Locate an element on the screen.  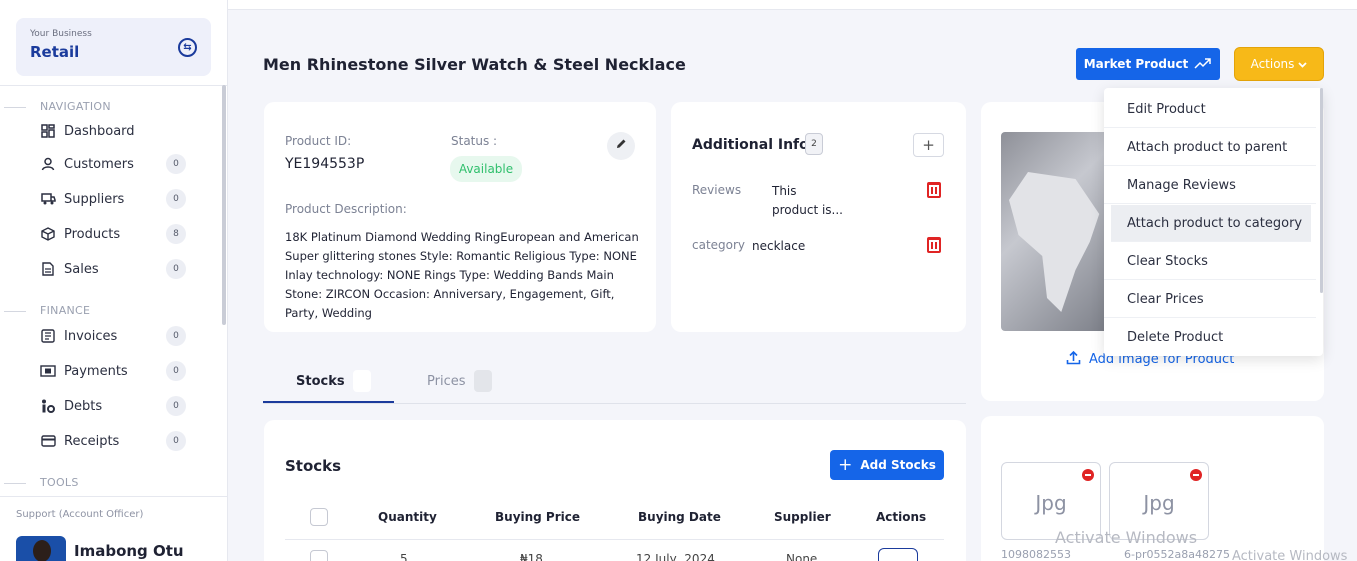
product-id-label: Product ID: is located at coordinates (318, 141).